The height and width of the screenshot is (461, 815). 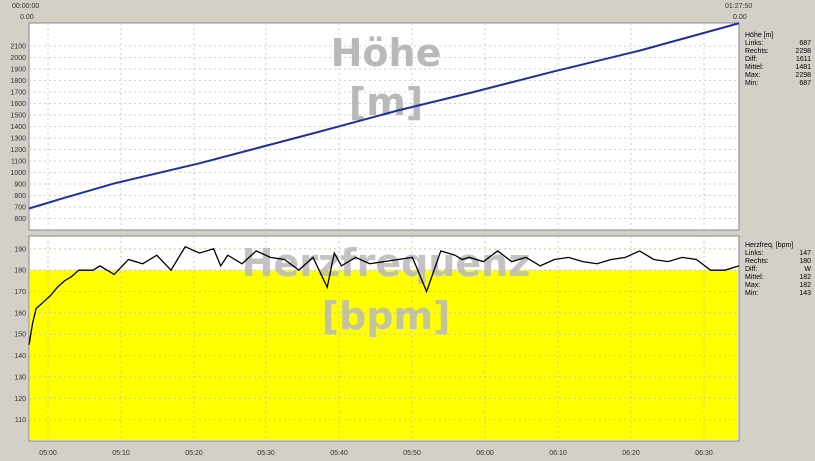 What do you see at coordinates (18, 93) in the screenshot?
I see `altitude-y-tick-label: 1700` at bounding box center [18, 93].